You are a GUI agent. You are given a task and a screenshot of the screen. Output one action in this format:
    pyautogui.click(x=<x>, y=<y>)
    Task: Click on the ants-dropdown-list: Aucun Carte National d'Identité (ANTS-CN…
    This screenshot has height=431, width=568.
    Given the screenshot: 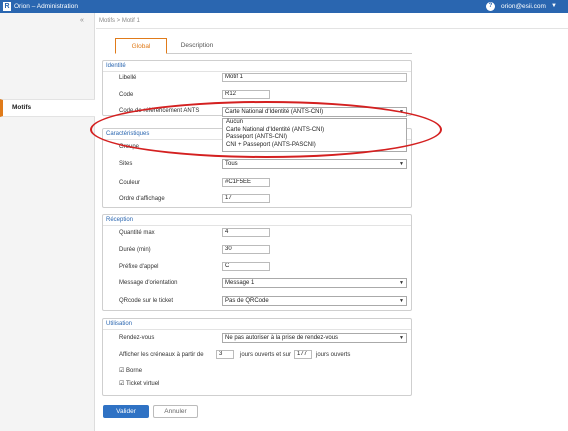 What is the action you would take?
    pyautogui.click(x=314, y=135)
    